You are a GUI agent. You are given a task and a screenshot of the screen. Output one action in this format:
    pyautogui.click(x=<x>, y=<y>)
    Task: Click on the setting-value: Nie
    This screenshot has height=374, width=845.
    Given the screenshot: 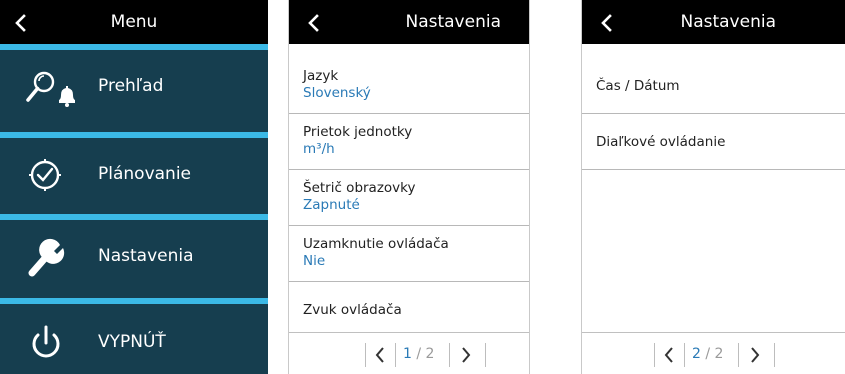 What is the action you would take?
    pyautogui.click(x=314, y=261)
    